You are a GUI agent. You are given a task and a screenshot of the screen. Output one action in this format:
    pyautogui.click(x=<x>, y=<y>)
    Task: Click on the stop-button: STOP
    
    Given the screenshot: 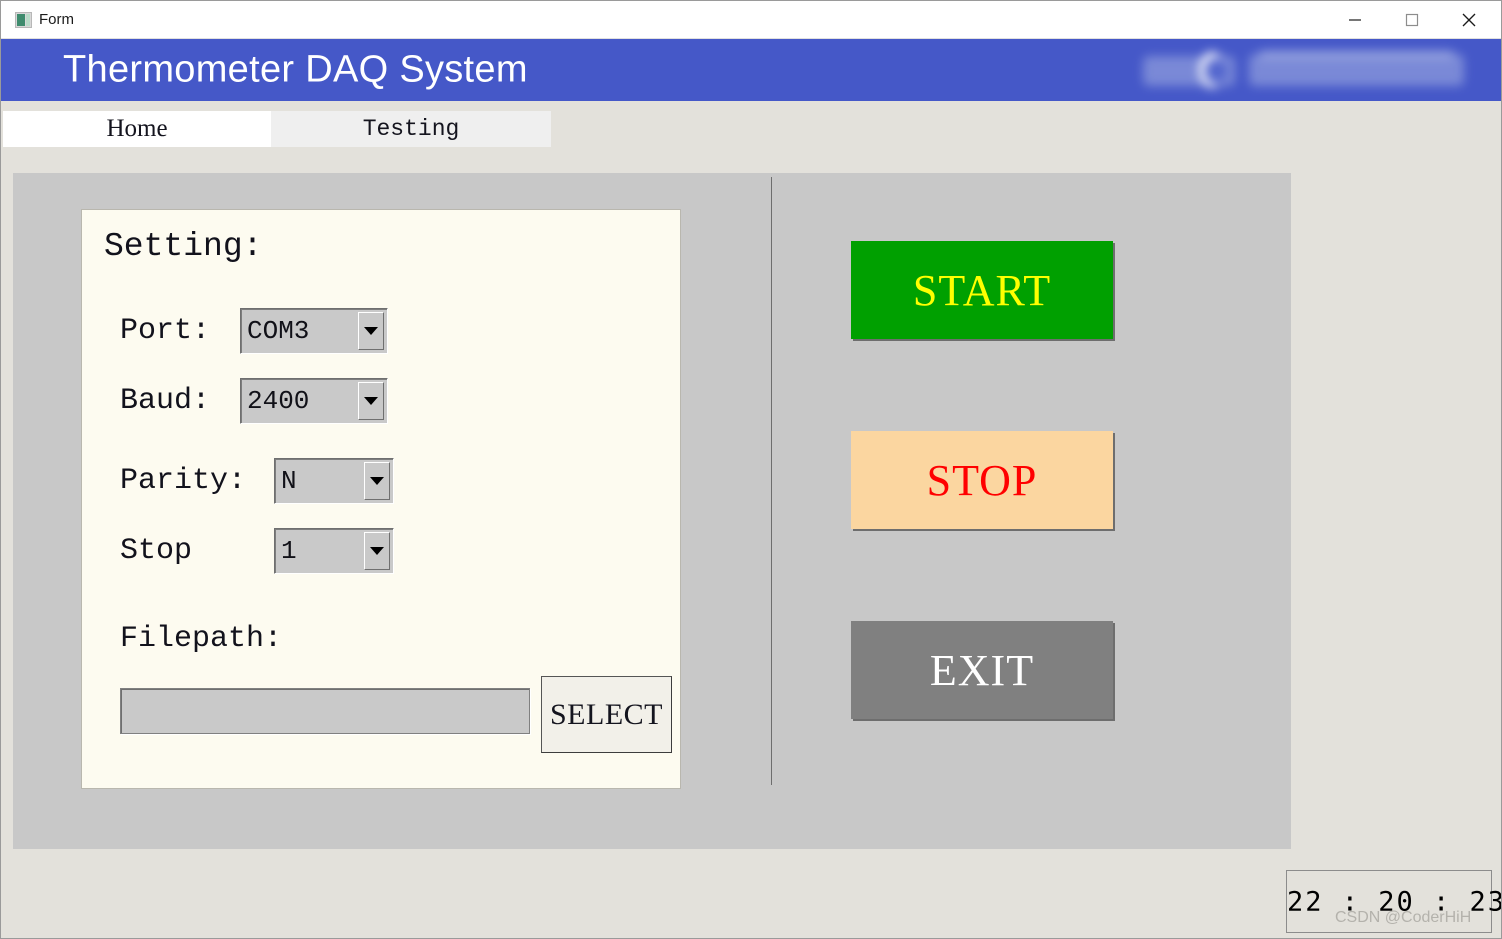 What is the action you would take?
    pyautogui.click(x=982, y=480)
    